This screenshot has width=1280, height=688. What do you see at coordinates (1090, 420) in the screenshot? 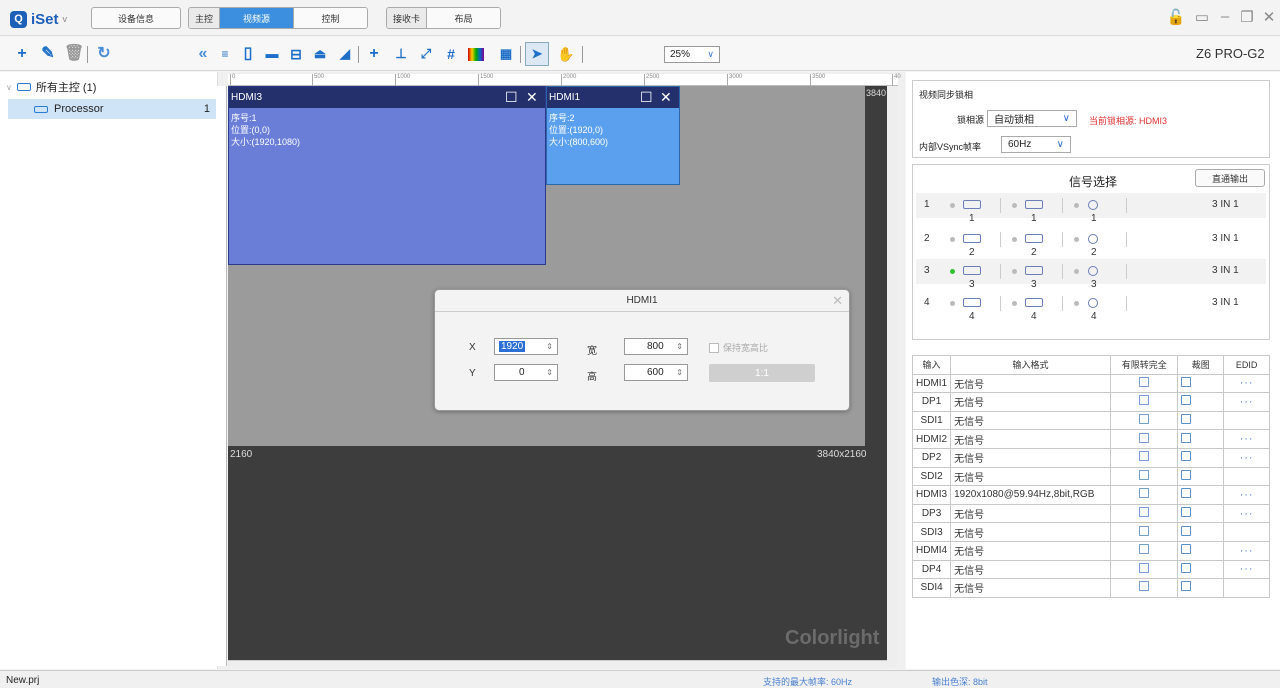
I see `table-row: SDI1 无信号` at bounding box center [1090, 420].